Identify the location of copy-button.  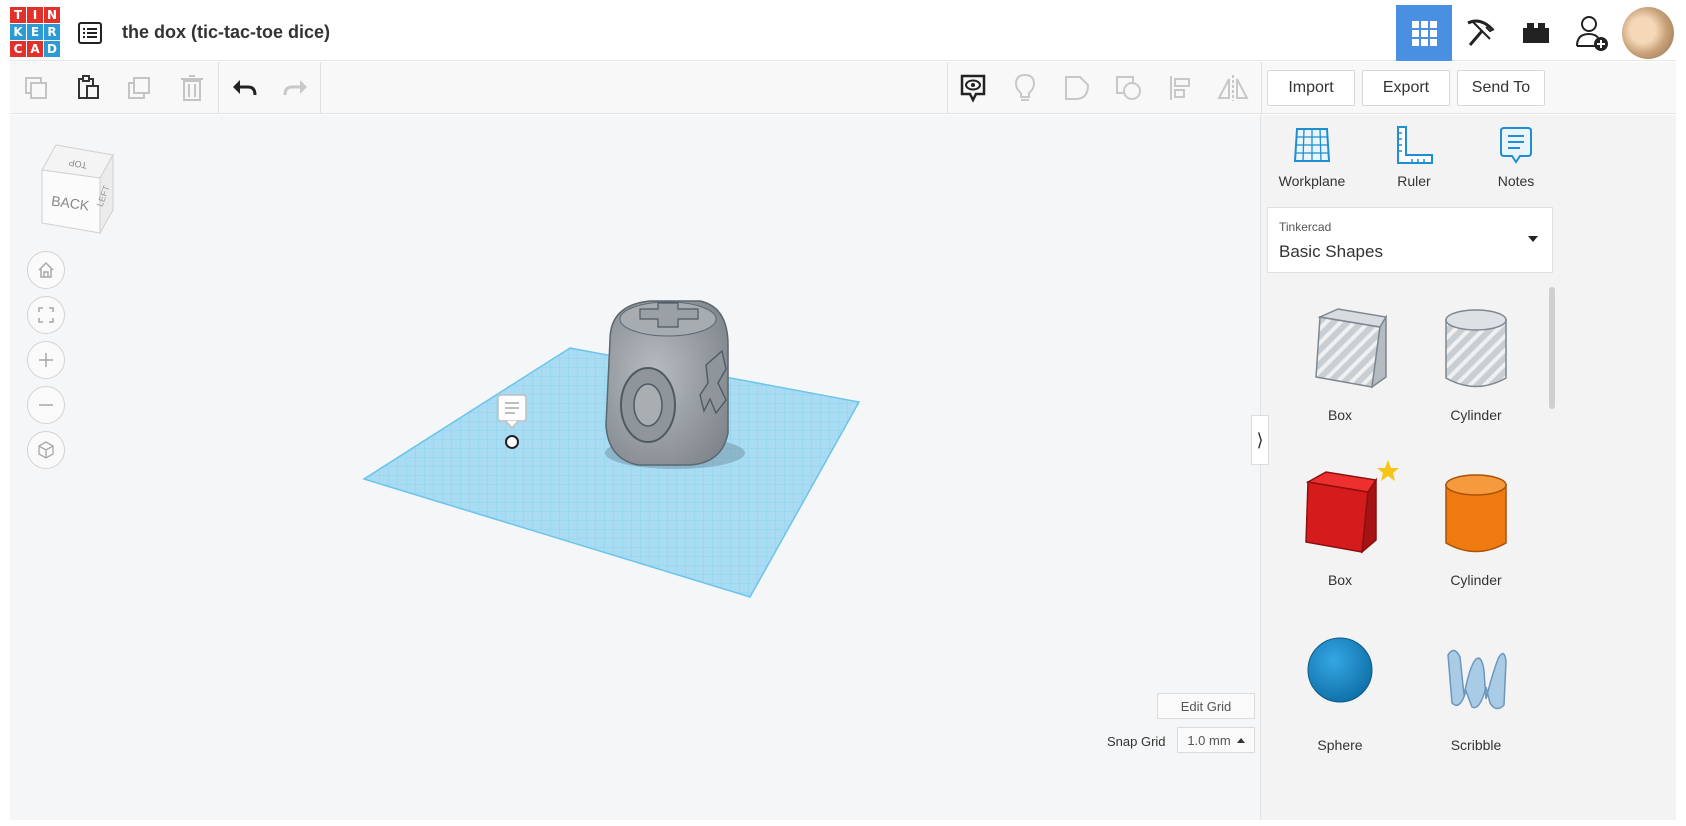
(36, 88).